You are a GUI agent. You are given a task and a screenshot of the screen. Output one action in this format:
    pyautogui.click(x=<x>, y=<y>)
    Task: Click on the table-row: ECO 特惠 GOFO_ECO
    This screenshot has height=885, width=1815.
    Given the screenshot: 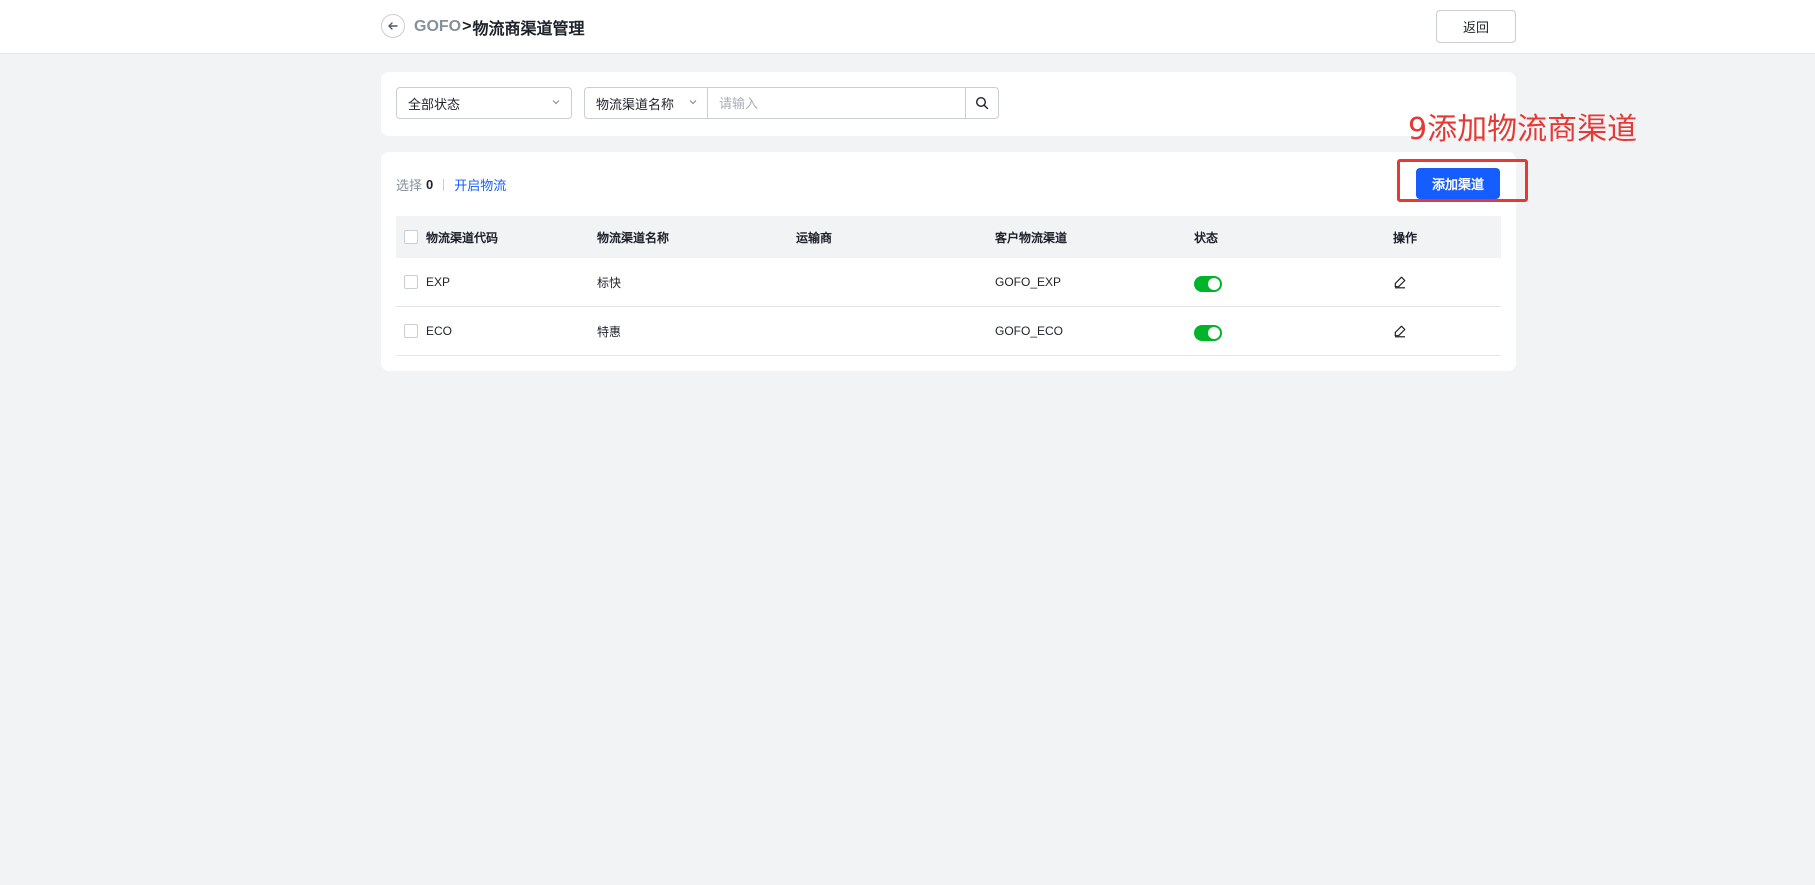 What is the action you would take?
    pyautogui.click(x=948, y=331)
    